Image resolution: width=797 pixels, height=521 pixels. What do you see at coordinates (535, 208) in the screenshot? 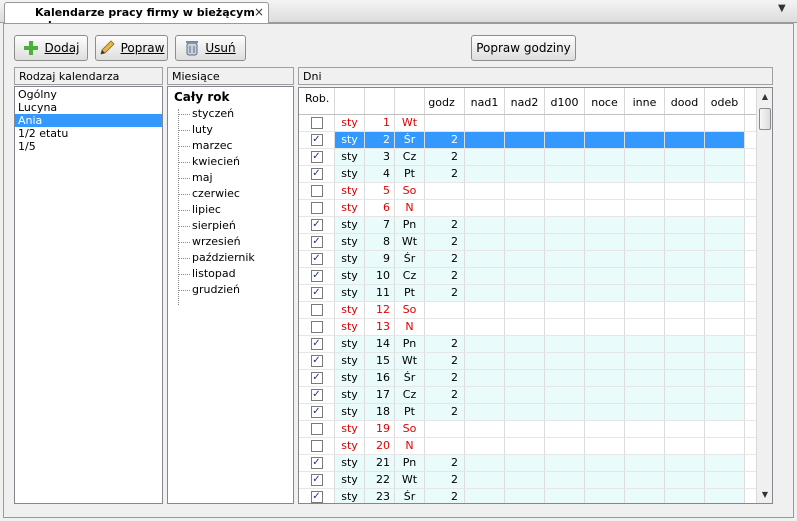
I see `day-row: sty 6 N` at bounding box center [535, 208].